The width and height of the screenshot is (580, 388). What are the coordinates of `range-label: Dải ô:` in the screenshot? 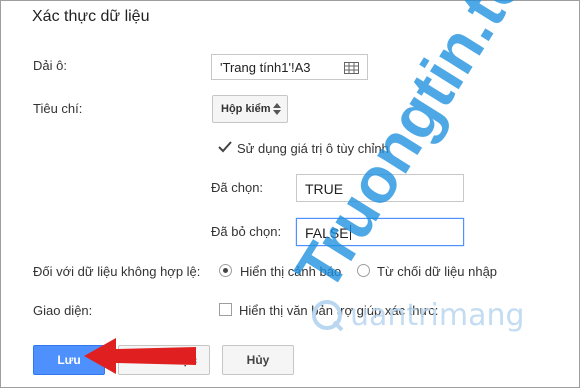 It's located at (50, 65).